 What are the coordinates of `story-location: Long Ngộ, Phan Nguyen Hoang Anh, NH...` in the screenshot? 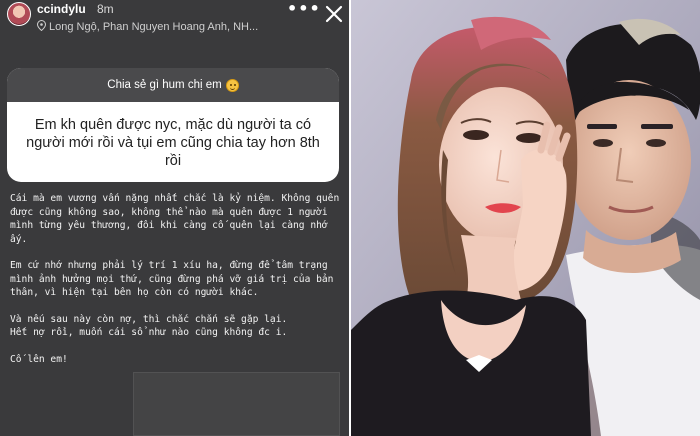 It's located at (152, 27).